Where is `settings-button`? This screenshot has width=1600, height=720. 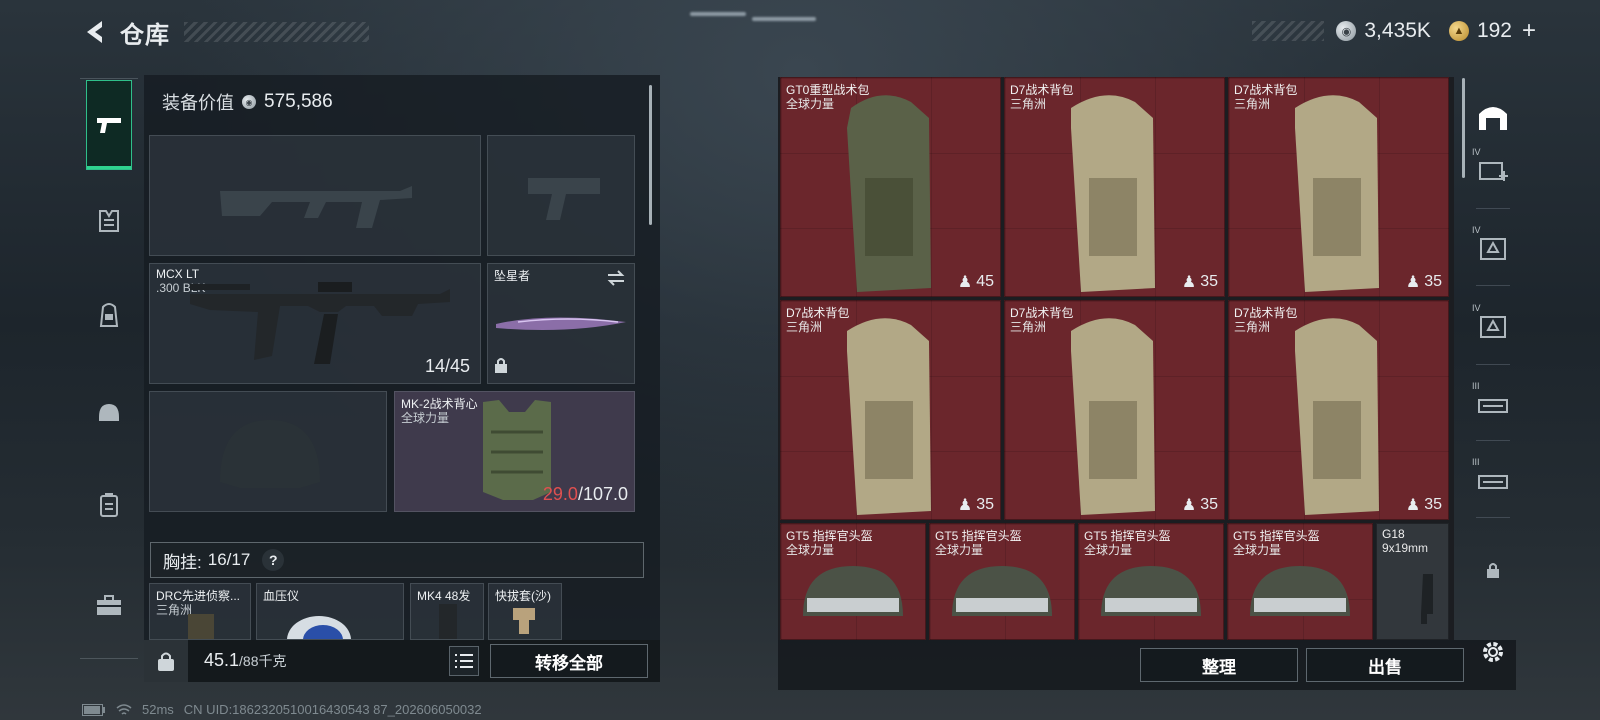
settings-button is located at coordinates (1493, 652).